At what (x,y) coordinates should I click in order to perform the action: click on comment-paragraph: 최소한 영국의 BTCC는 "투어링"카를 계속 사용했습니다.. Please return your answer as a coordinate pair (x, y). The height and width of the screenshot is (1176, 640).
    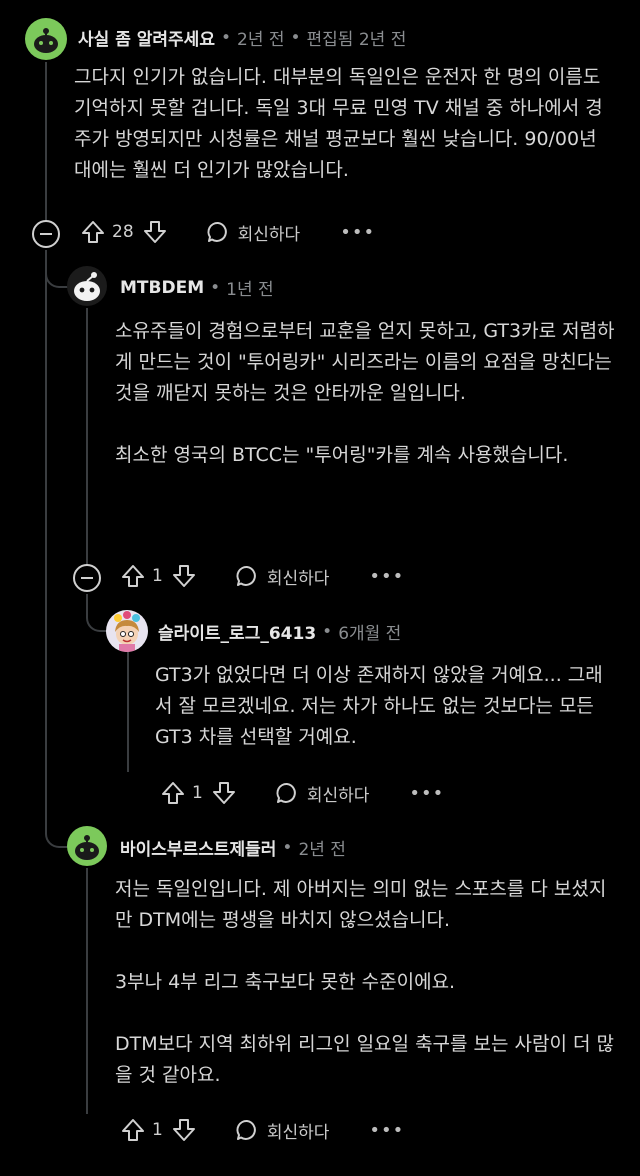
    Looking at the image, I should click on (342, 455).